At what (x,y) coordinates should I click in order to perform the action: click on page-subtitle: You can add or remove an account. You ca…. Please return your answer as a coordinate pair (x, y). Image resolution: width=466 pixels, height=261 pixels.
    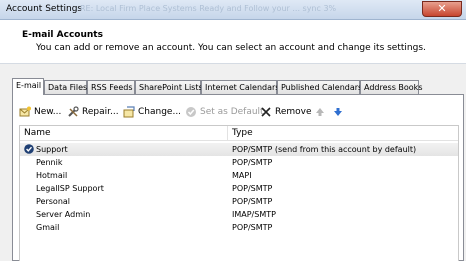
    Looking at the image, I should click on (231, 48).